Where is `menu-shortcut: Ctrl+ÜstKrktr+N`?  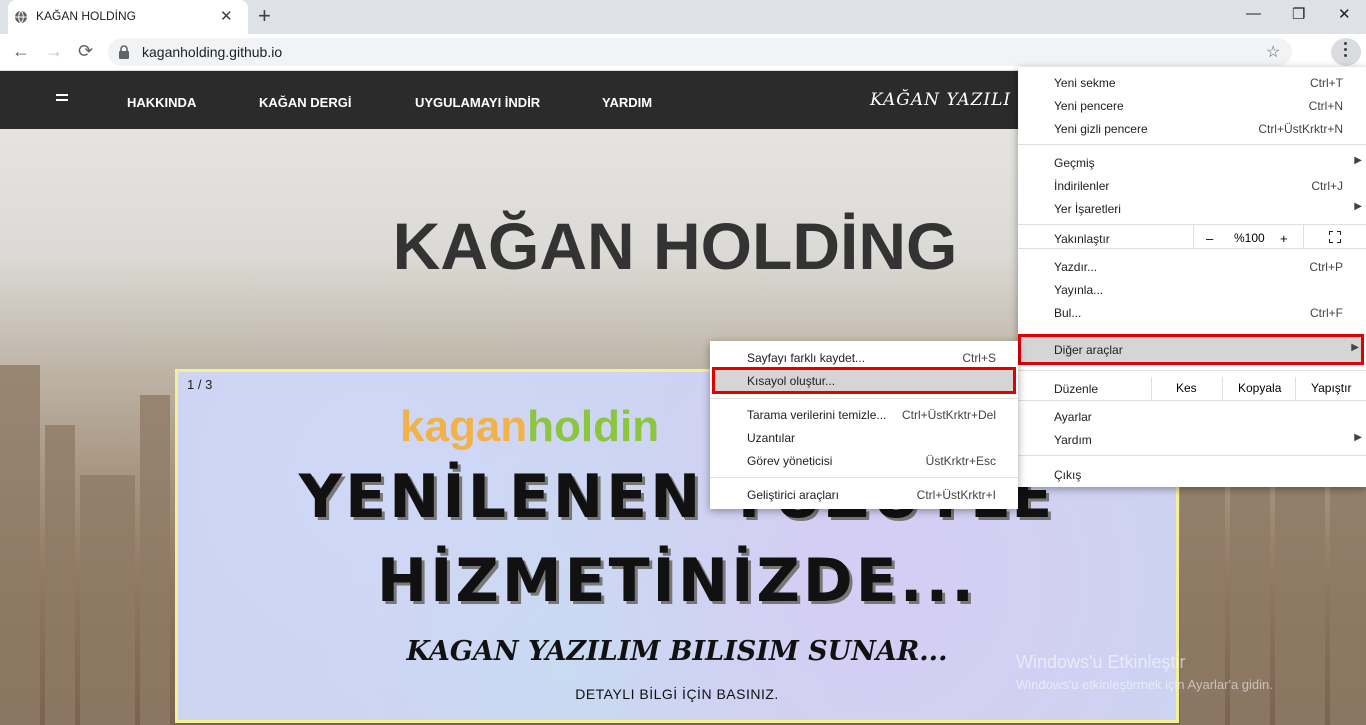 menu-shortcut: Ctrl+ÜstKrktr+N is located at coordinates (1300, 129).